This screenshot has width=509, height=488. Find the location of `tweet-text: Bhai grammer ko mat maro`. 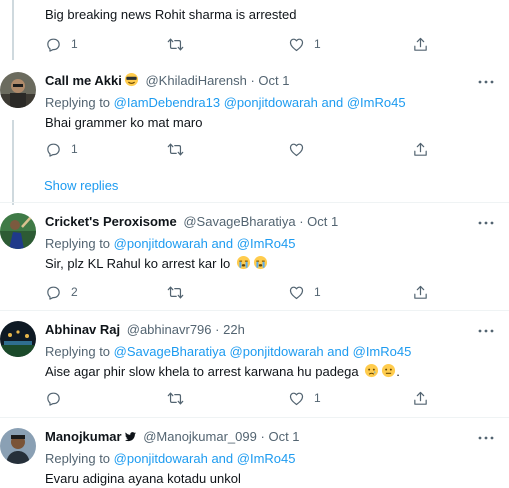

tweet-text: Bhai grammer ko mat maro is located at coordinates (124, 122).